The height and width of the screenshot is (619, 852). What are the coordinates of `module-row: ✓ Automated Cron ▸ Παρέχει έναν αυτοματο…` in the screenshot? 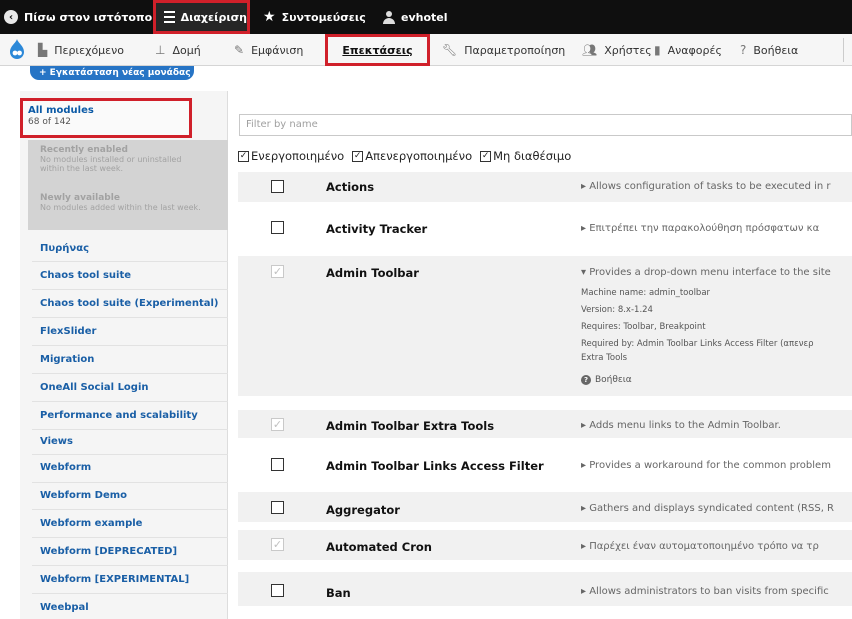 It's located at (545, 545).